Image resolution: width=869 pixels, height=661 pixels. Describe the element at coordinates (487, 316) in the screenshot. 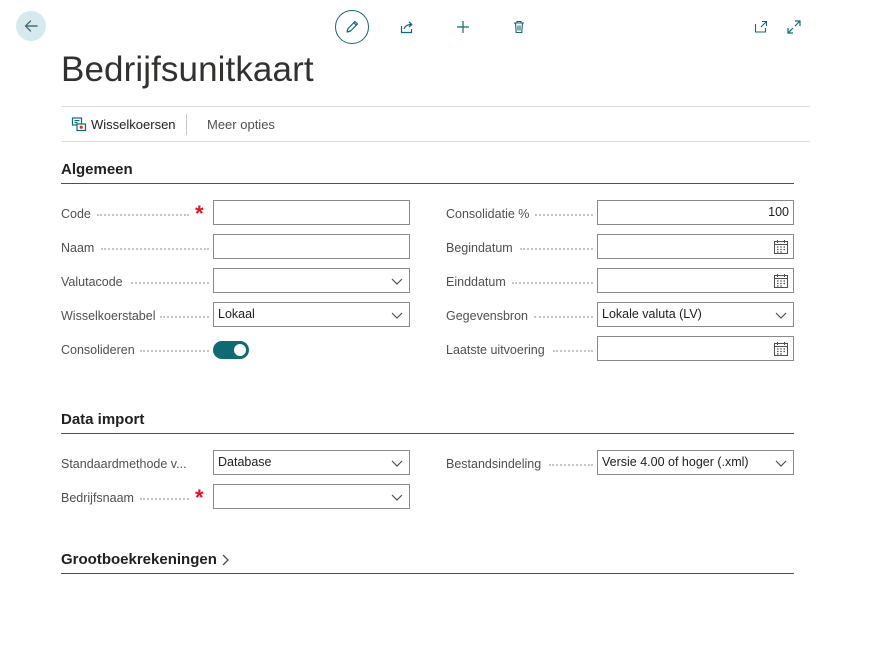

I see `data-source-label: Gegevensbron` at that location.